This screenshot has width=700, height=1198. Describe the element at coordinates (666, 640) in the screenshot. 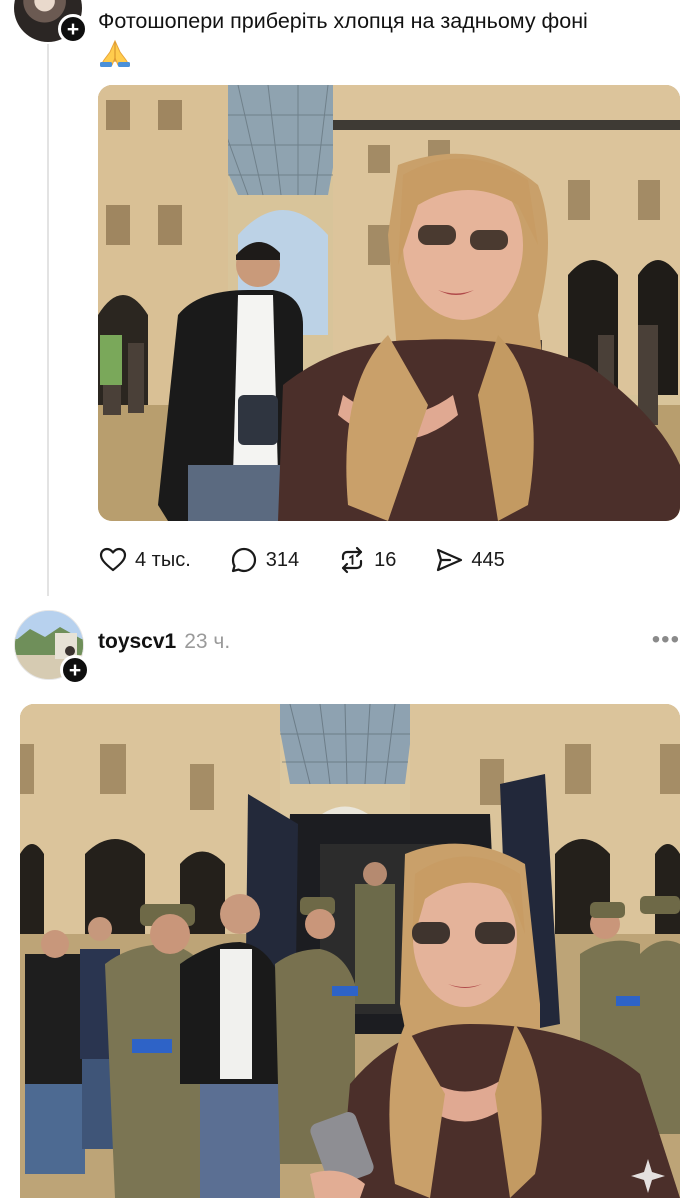

I see `more-options-button: •••` at that location.